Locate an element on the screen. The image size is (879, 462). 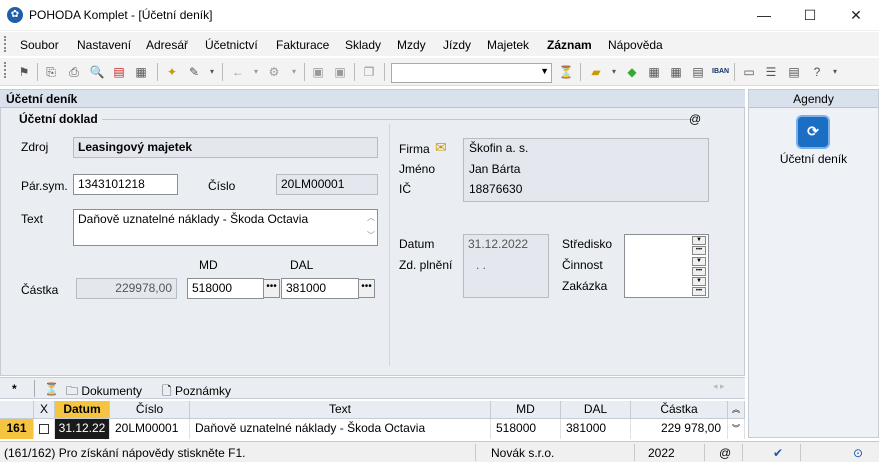
stredisko-dropdown-button: ▼ is located at coordinates (699, 240).